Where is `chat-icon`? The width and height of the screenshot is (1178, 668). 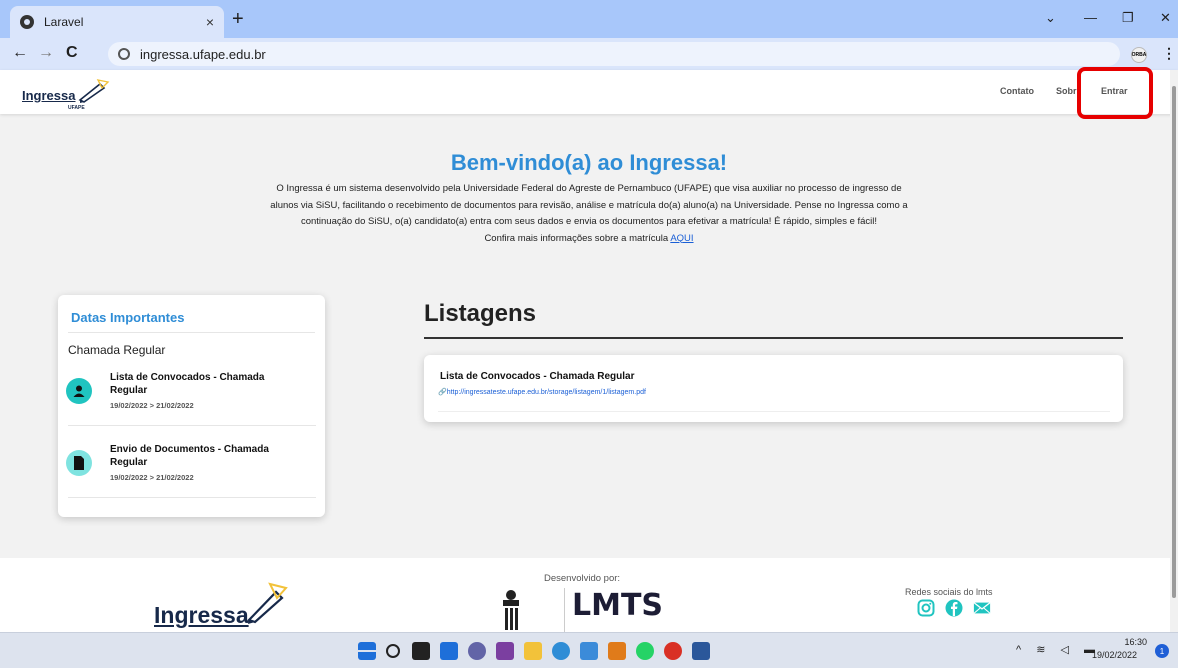
chat-icon is located at coordinates (477, 651).